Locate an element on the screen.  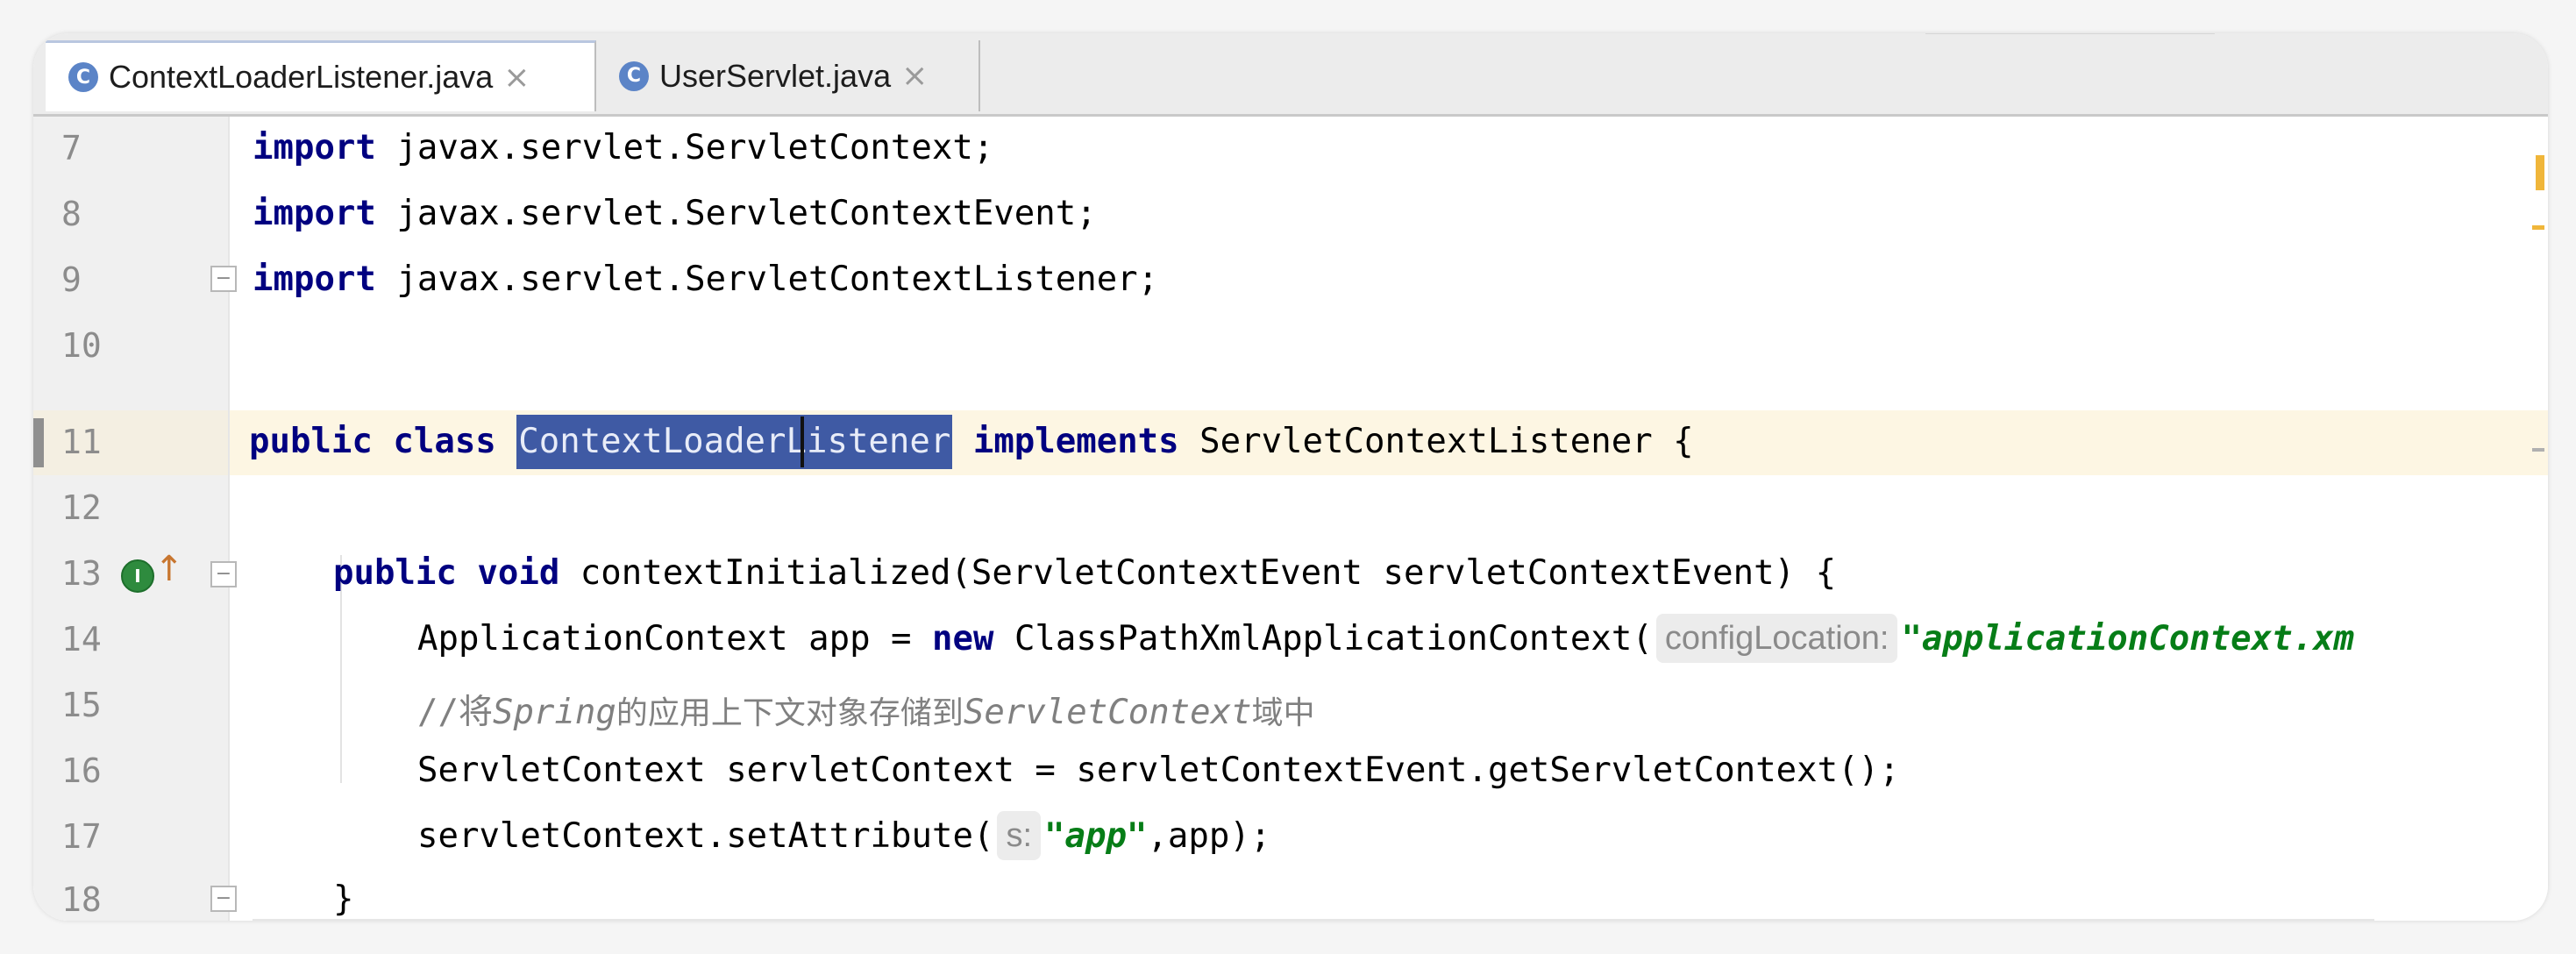
line-number: 16 is located at coordinates (81, 770).